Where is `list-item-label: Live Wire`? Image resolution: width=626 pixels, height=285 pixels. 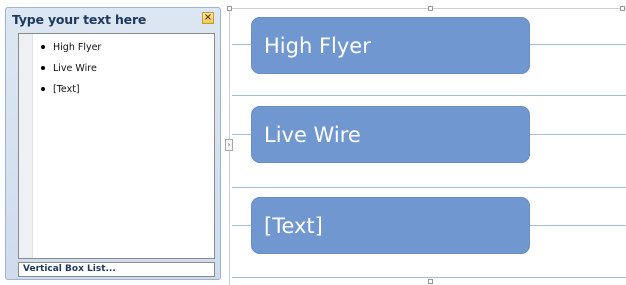
list-item-label: Live Wire is located at coordinates (75, 68).